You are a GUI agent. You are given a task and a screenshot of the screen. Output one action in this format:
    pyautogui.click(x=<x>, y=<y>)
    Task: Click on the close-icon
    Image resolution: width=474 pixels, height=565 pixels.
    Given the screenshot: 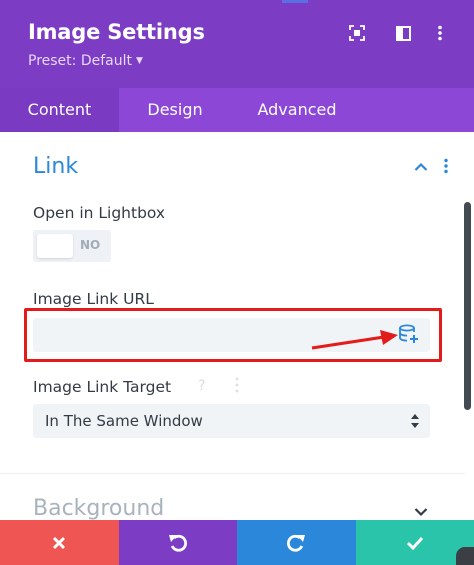 What is the action you would take?
    pyautogui.click(x=59, y=542)
    